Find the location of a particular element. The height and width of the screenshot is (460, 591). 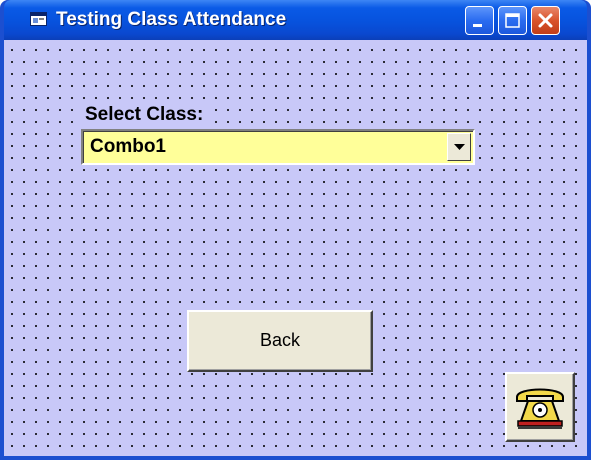

close-button is located at coordinates (545, 20).